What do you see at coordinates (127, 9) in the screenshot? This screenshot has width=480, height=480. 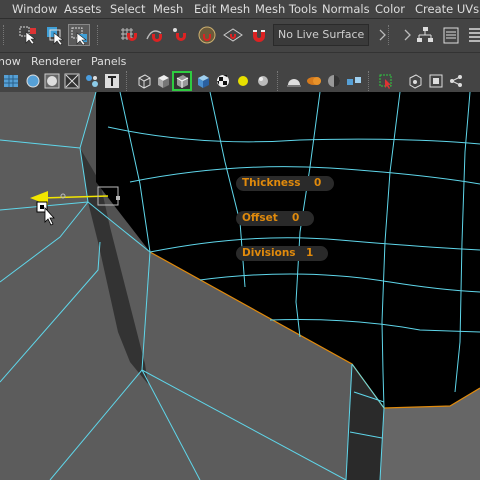 I see `menu-select: Select` at bounding box center [127, 9].